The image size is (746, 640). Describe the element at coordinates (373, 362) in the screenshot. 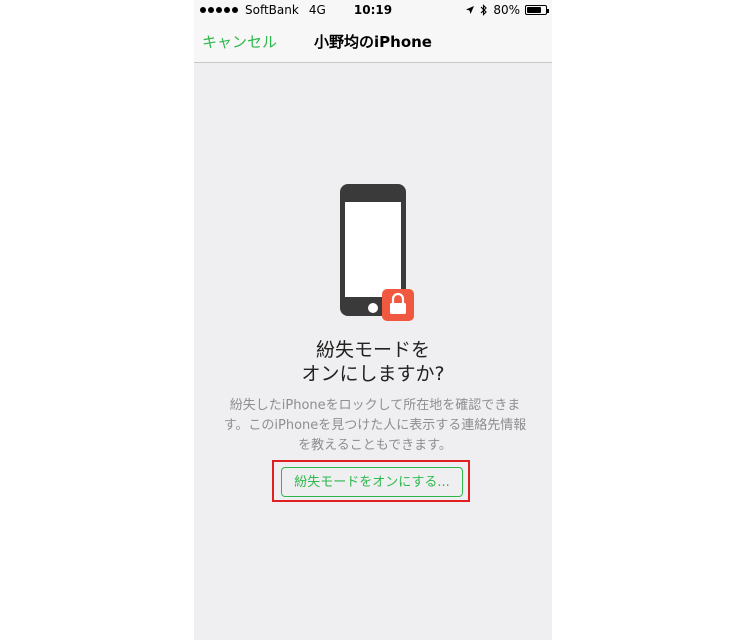

I see `lost-mode-heading: 紛失モードを オンにしますか?` at that location.